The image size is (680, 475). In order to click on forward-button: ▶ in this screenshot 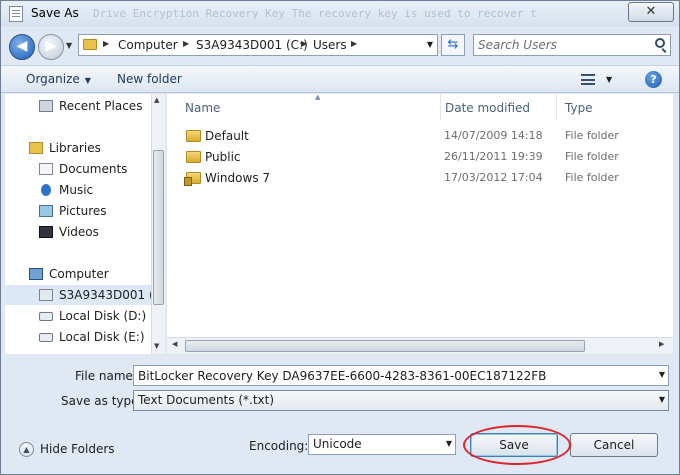, I will do `click(51, 47)`.